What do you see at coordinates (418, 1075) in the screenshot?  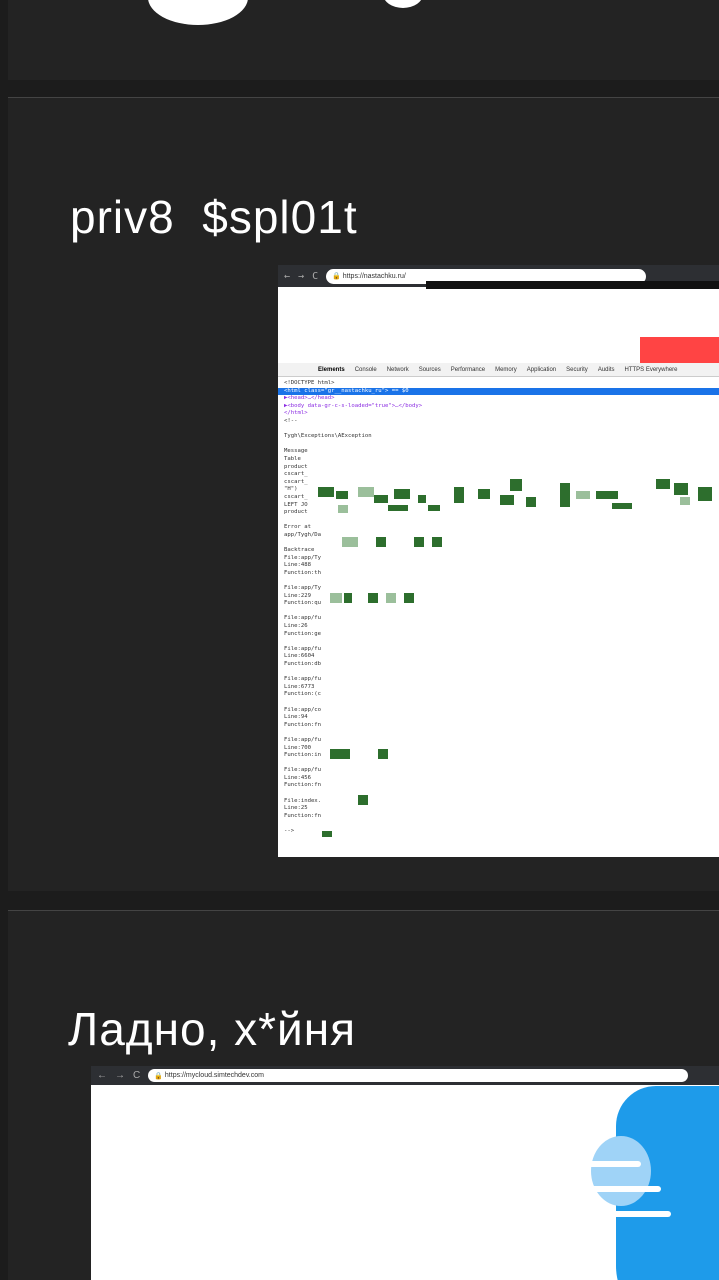 I see `address-bar: 🔒 https://mycloud.simtechdev.com` at bounding box center [418, 1075].